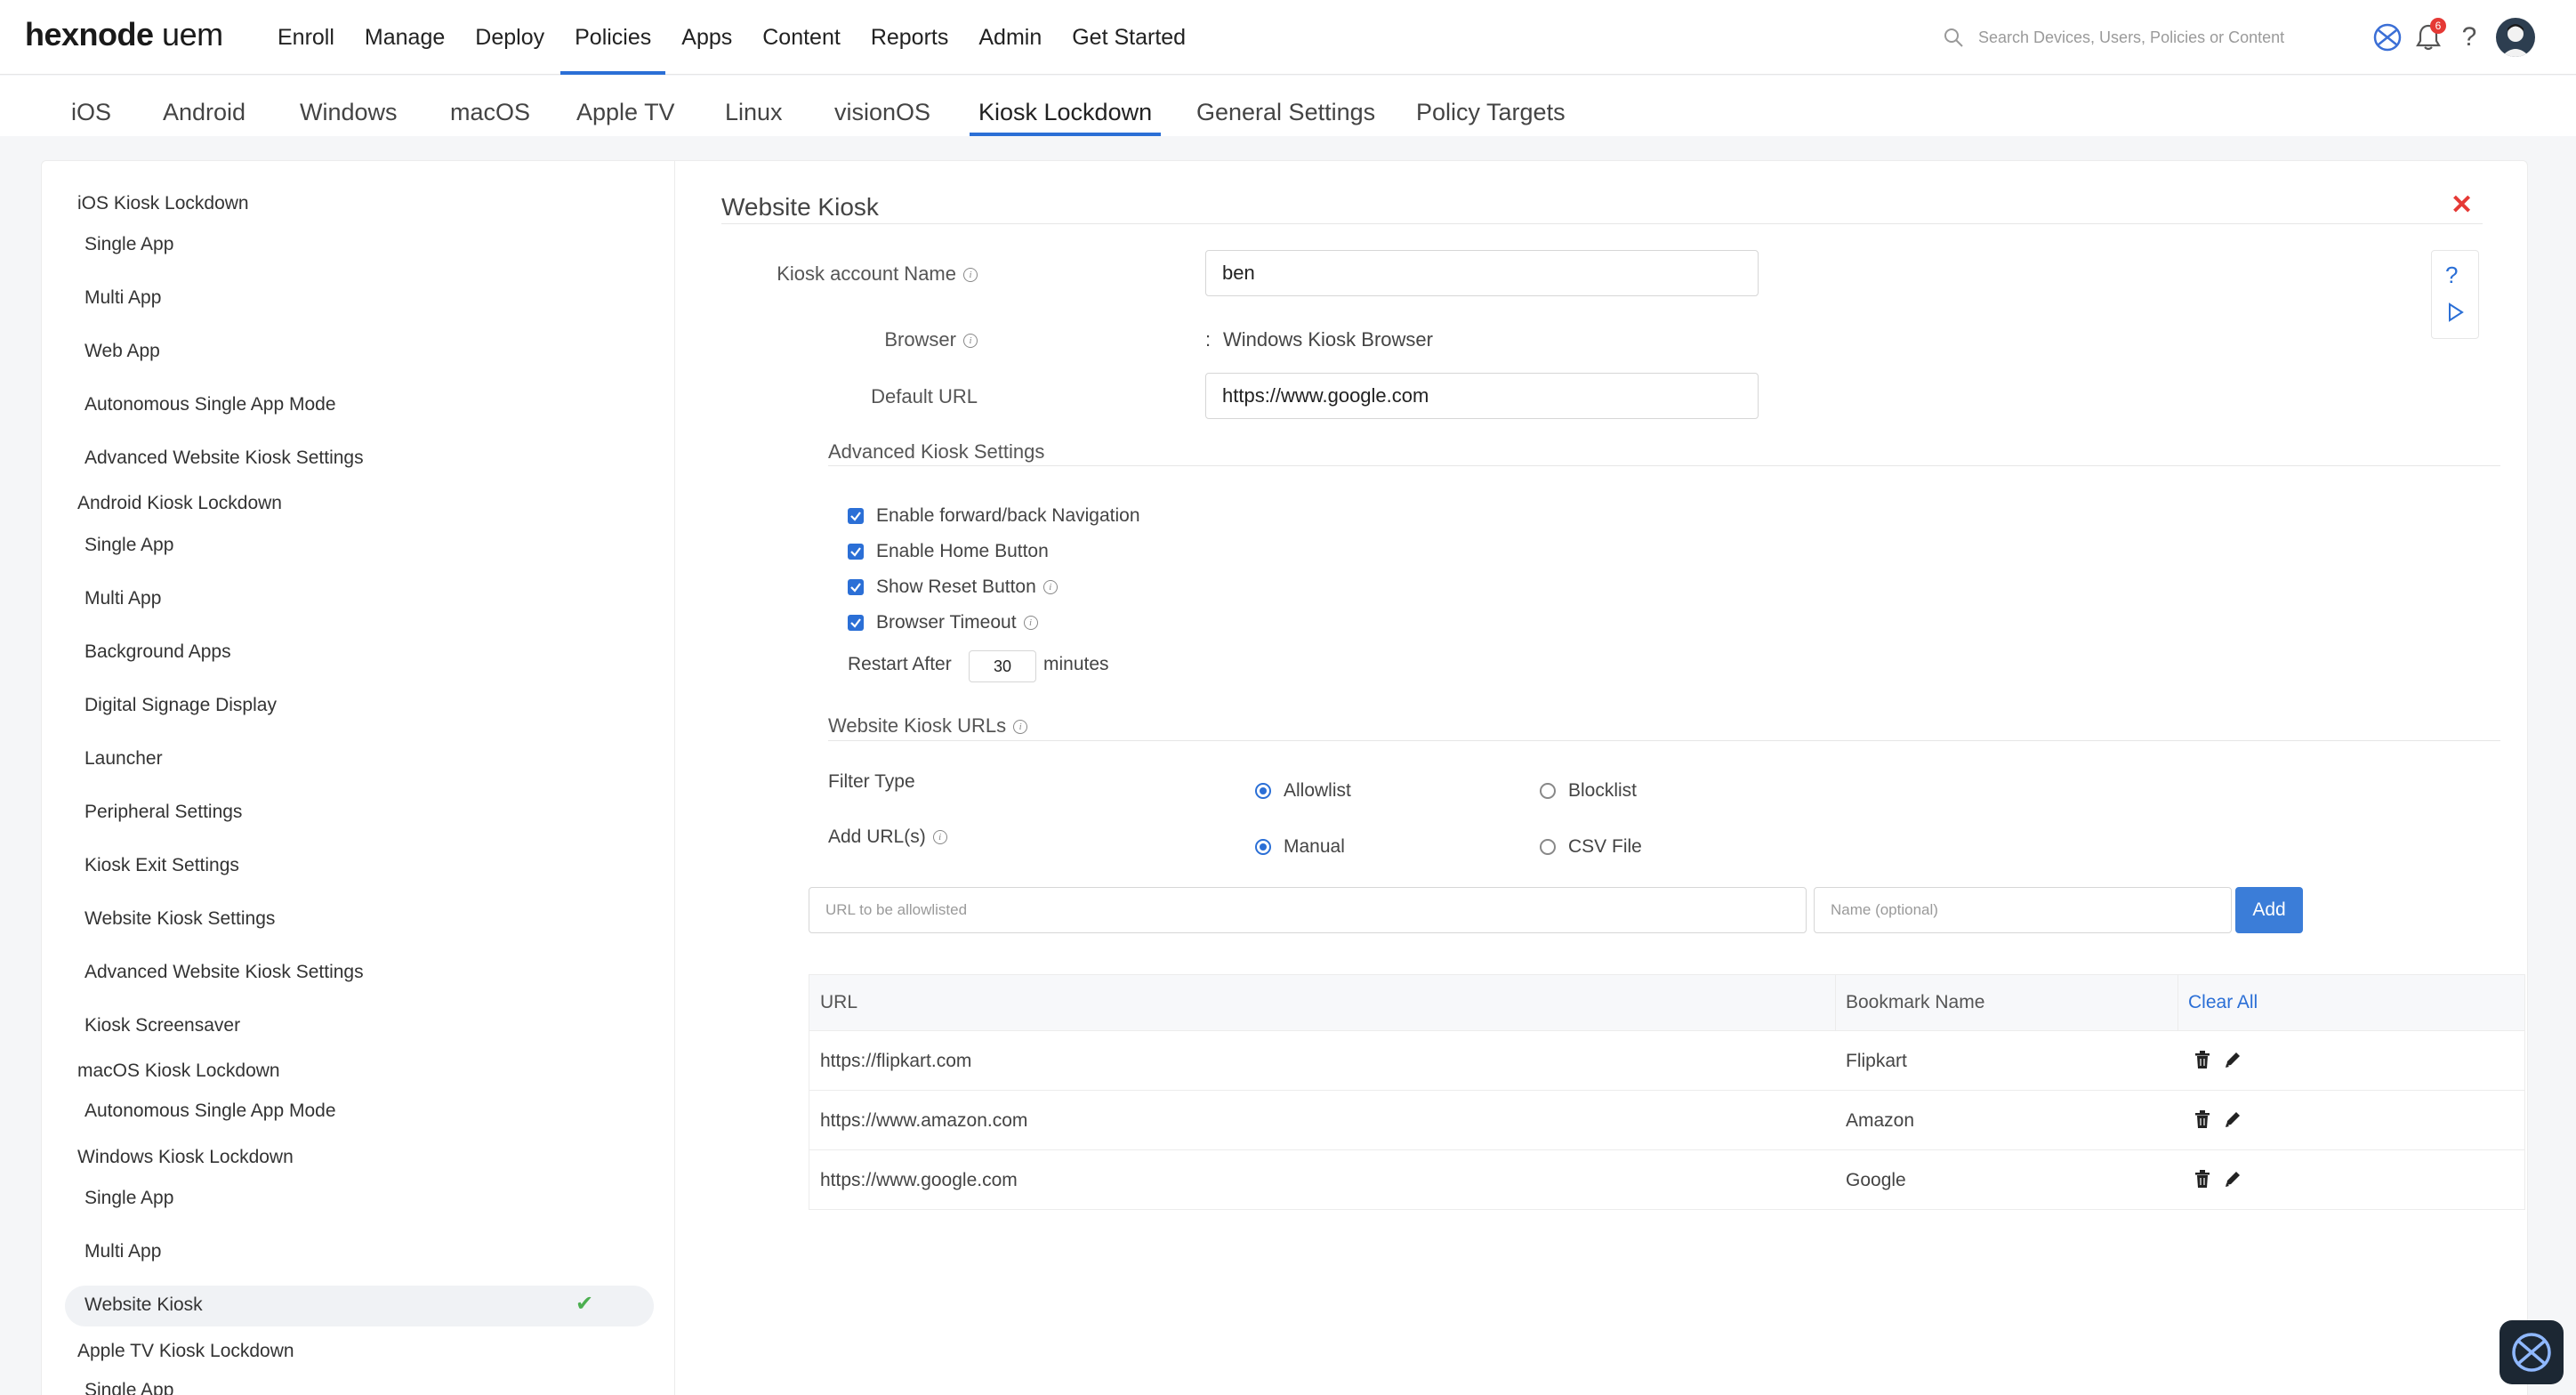  I want to click on assistant-logo-icon, so click(2531, 1352).